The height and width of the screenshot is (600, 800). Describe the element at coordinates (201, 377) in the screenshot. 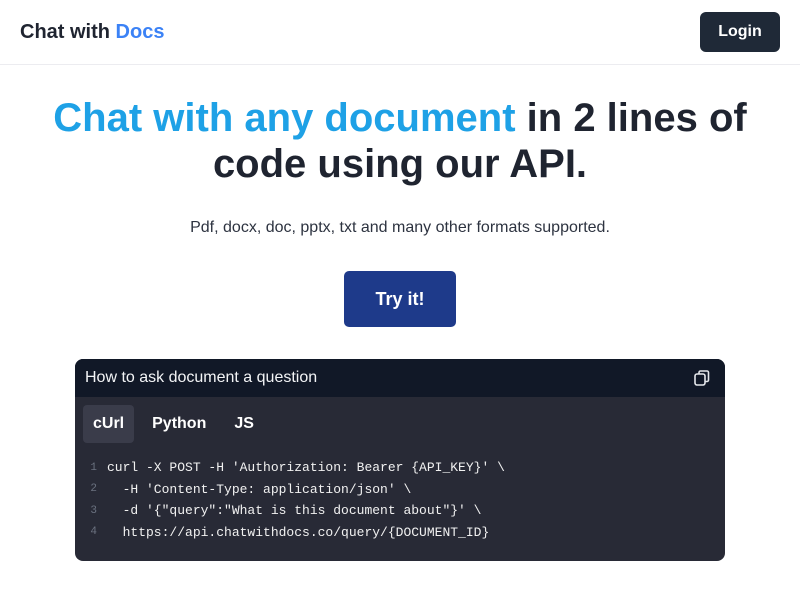

I see `code-card-title: How to ask document a question` at that location.